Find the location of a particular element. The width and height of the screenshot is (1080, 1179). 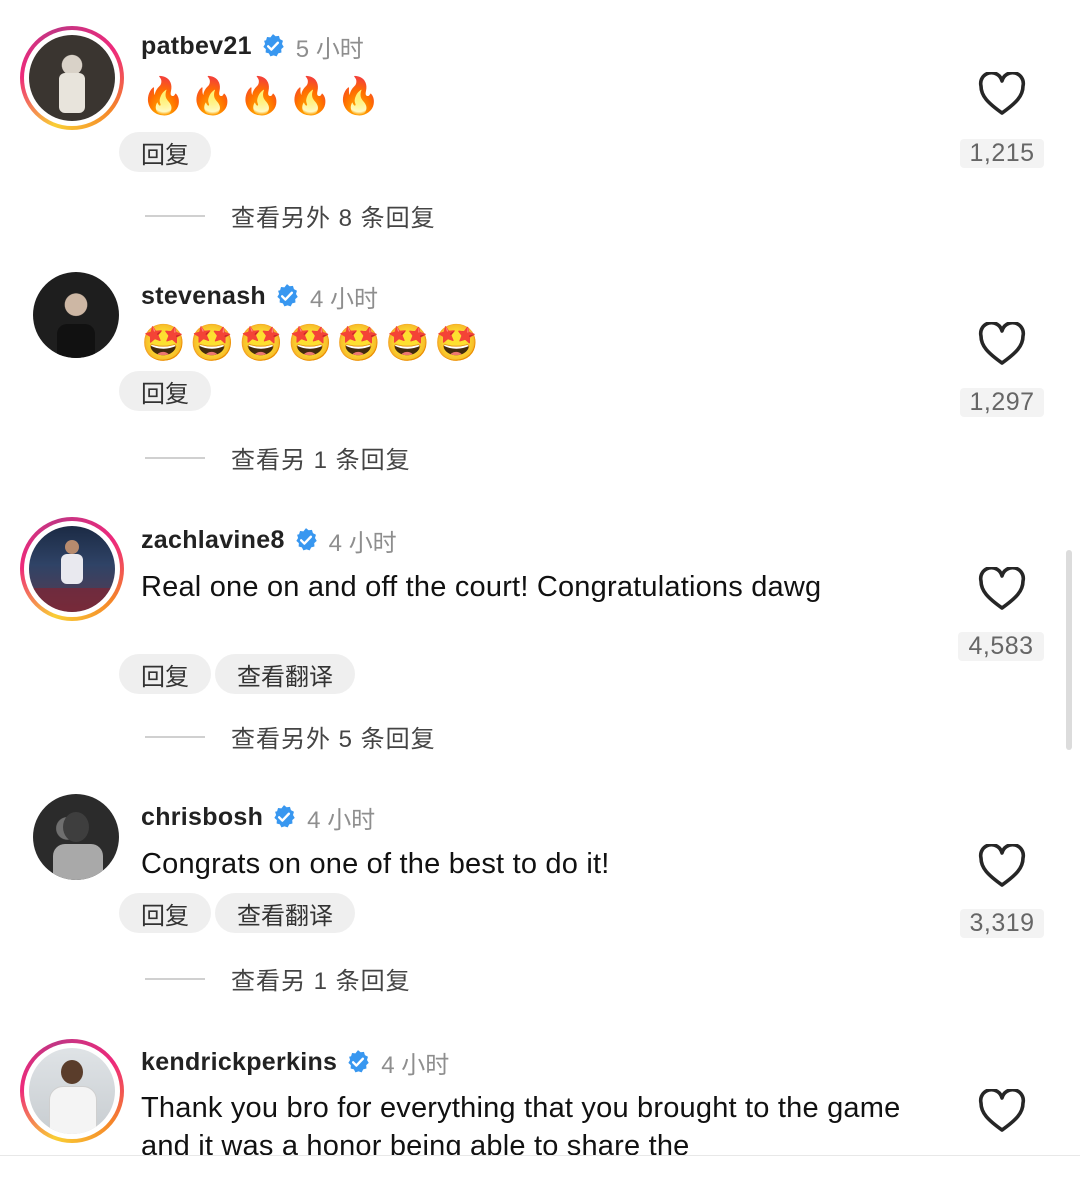

like-count: 3,319 is located at coordinates (1002, 923).